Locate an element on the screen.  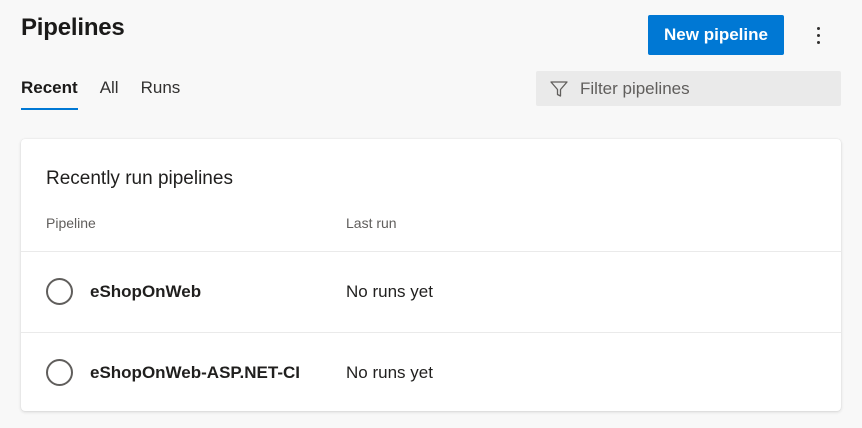
card-title: Recently run pipelines is located at coordinates (139, 178).